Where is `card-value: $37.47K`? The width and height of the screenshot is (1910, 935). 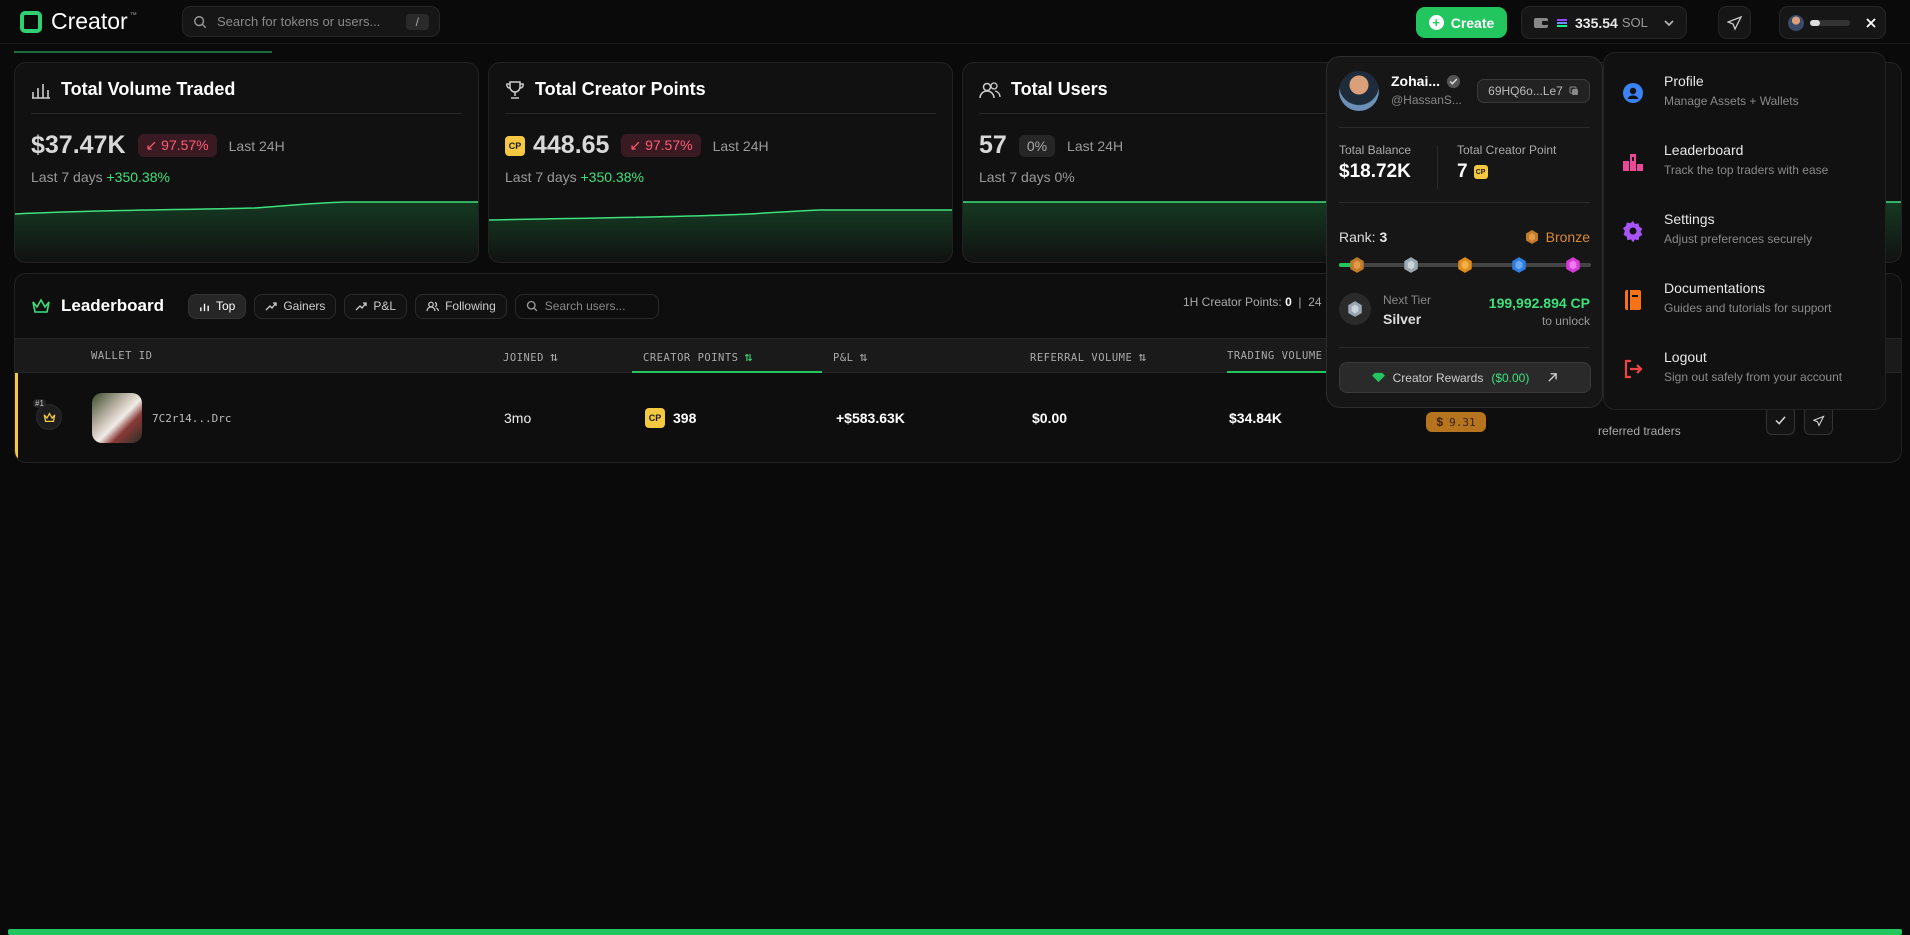
card-value: $37.47K is located at coordinates (78, 145).